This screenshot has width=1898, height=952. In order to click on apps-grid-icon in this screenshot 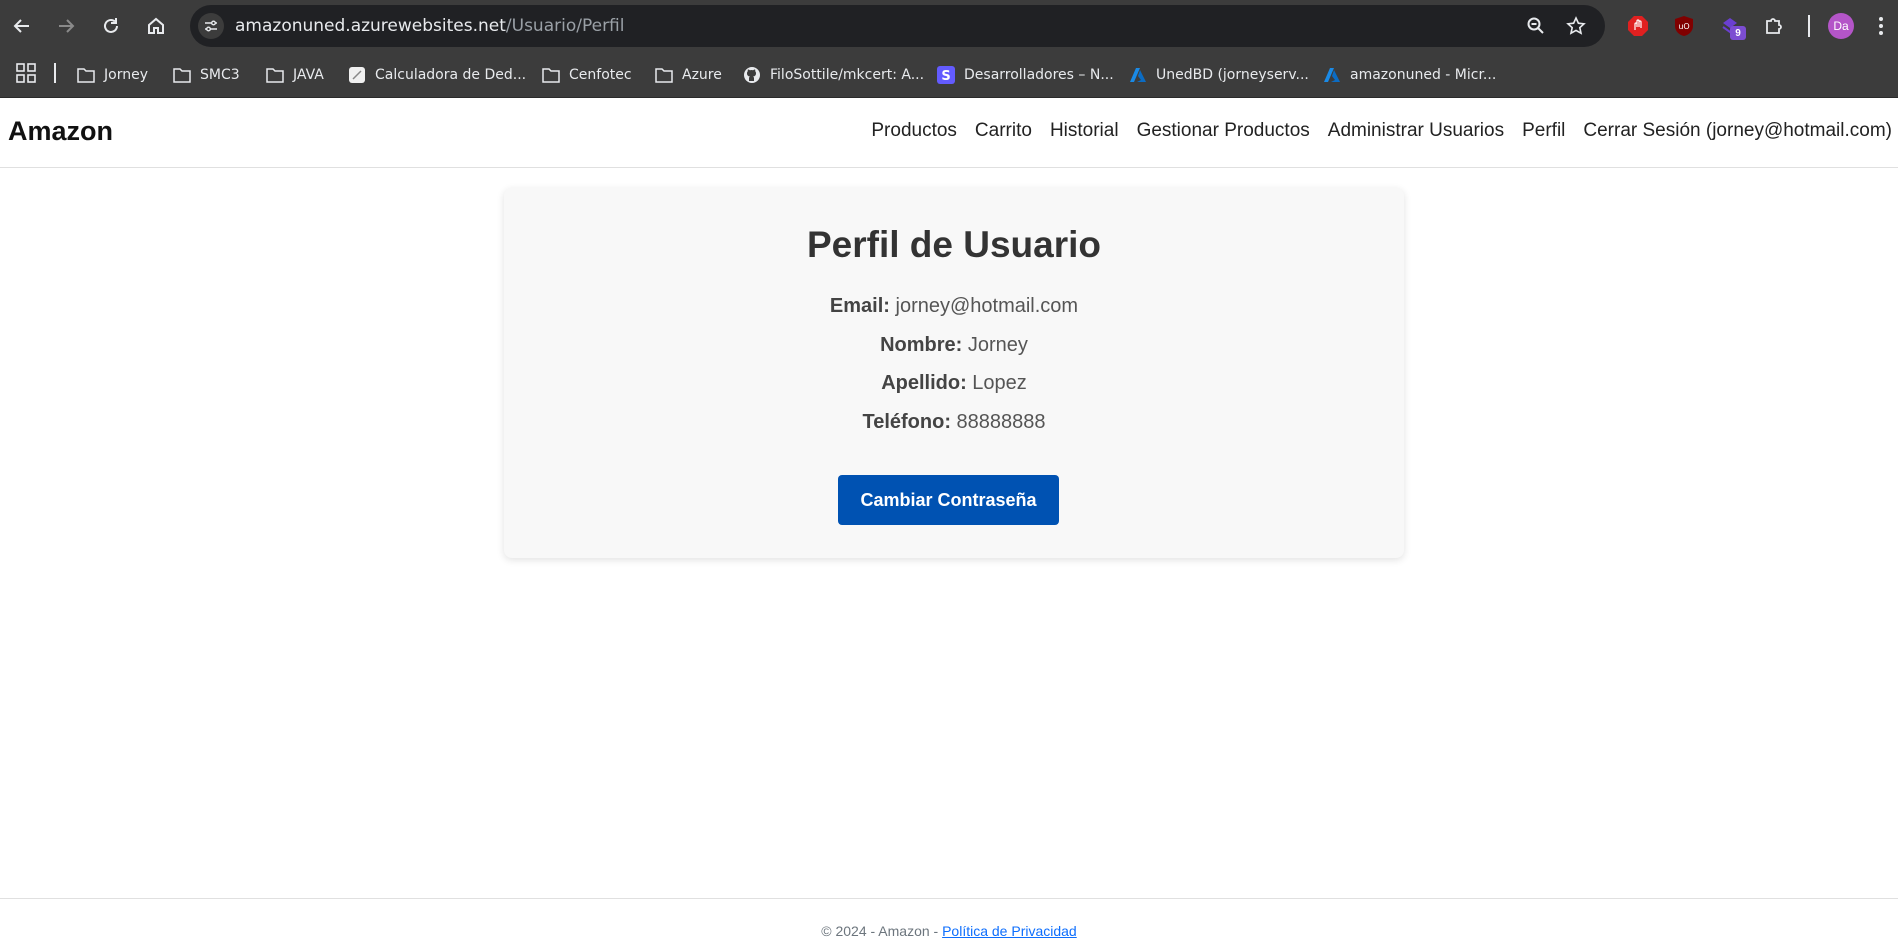, I will do `click(26, 73)`.